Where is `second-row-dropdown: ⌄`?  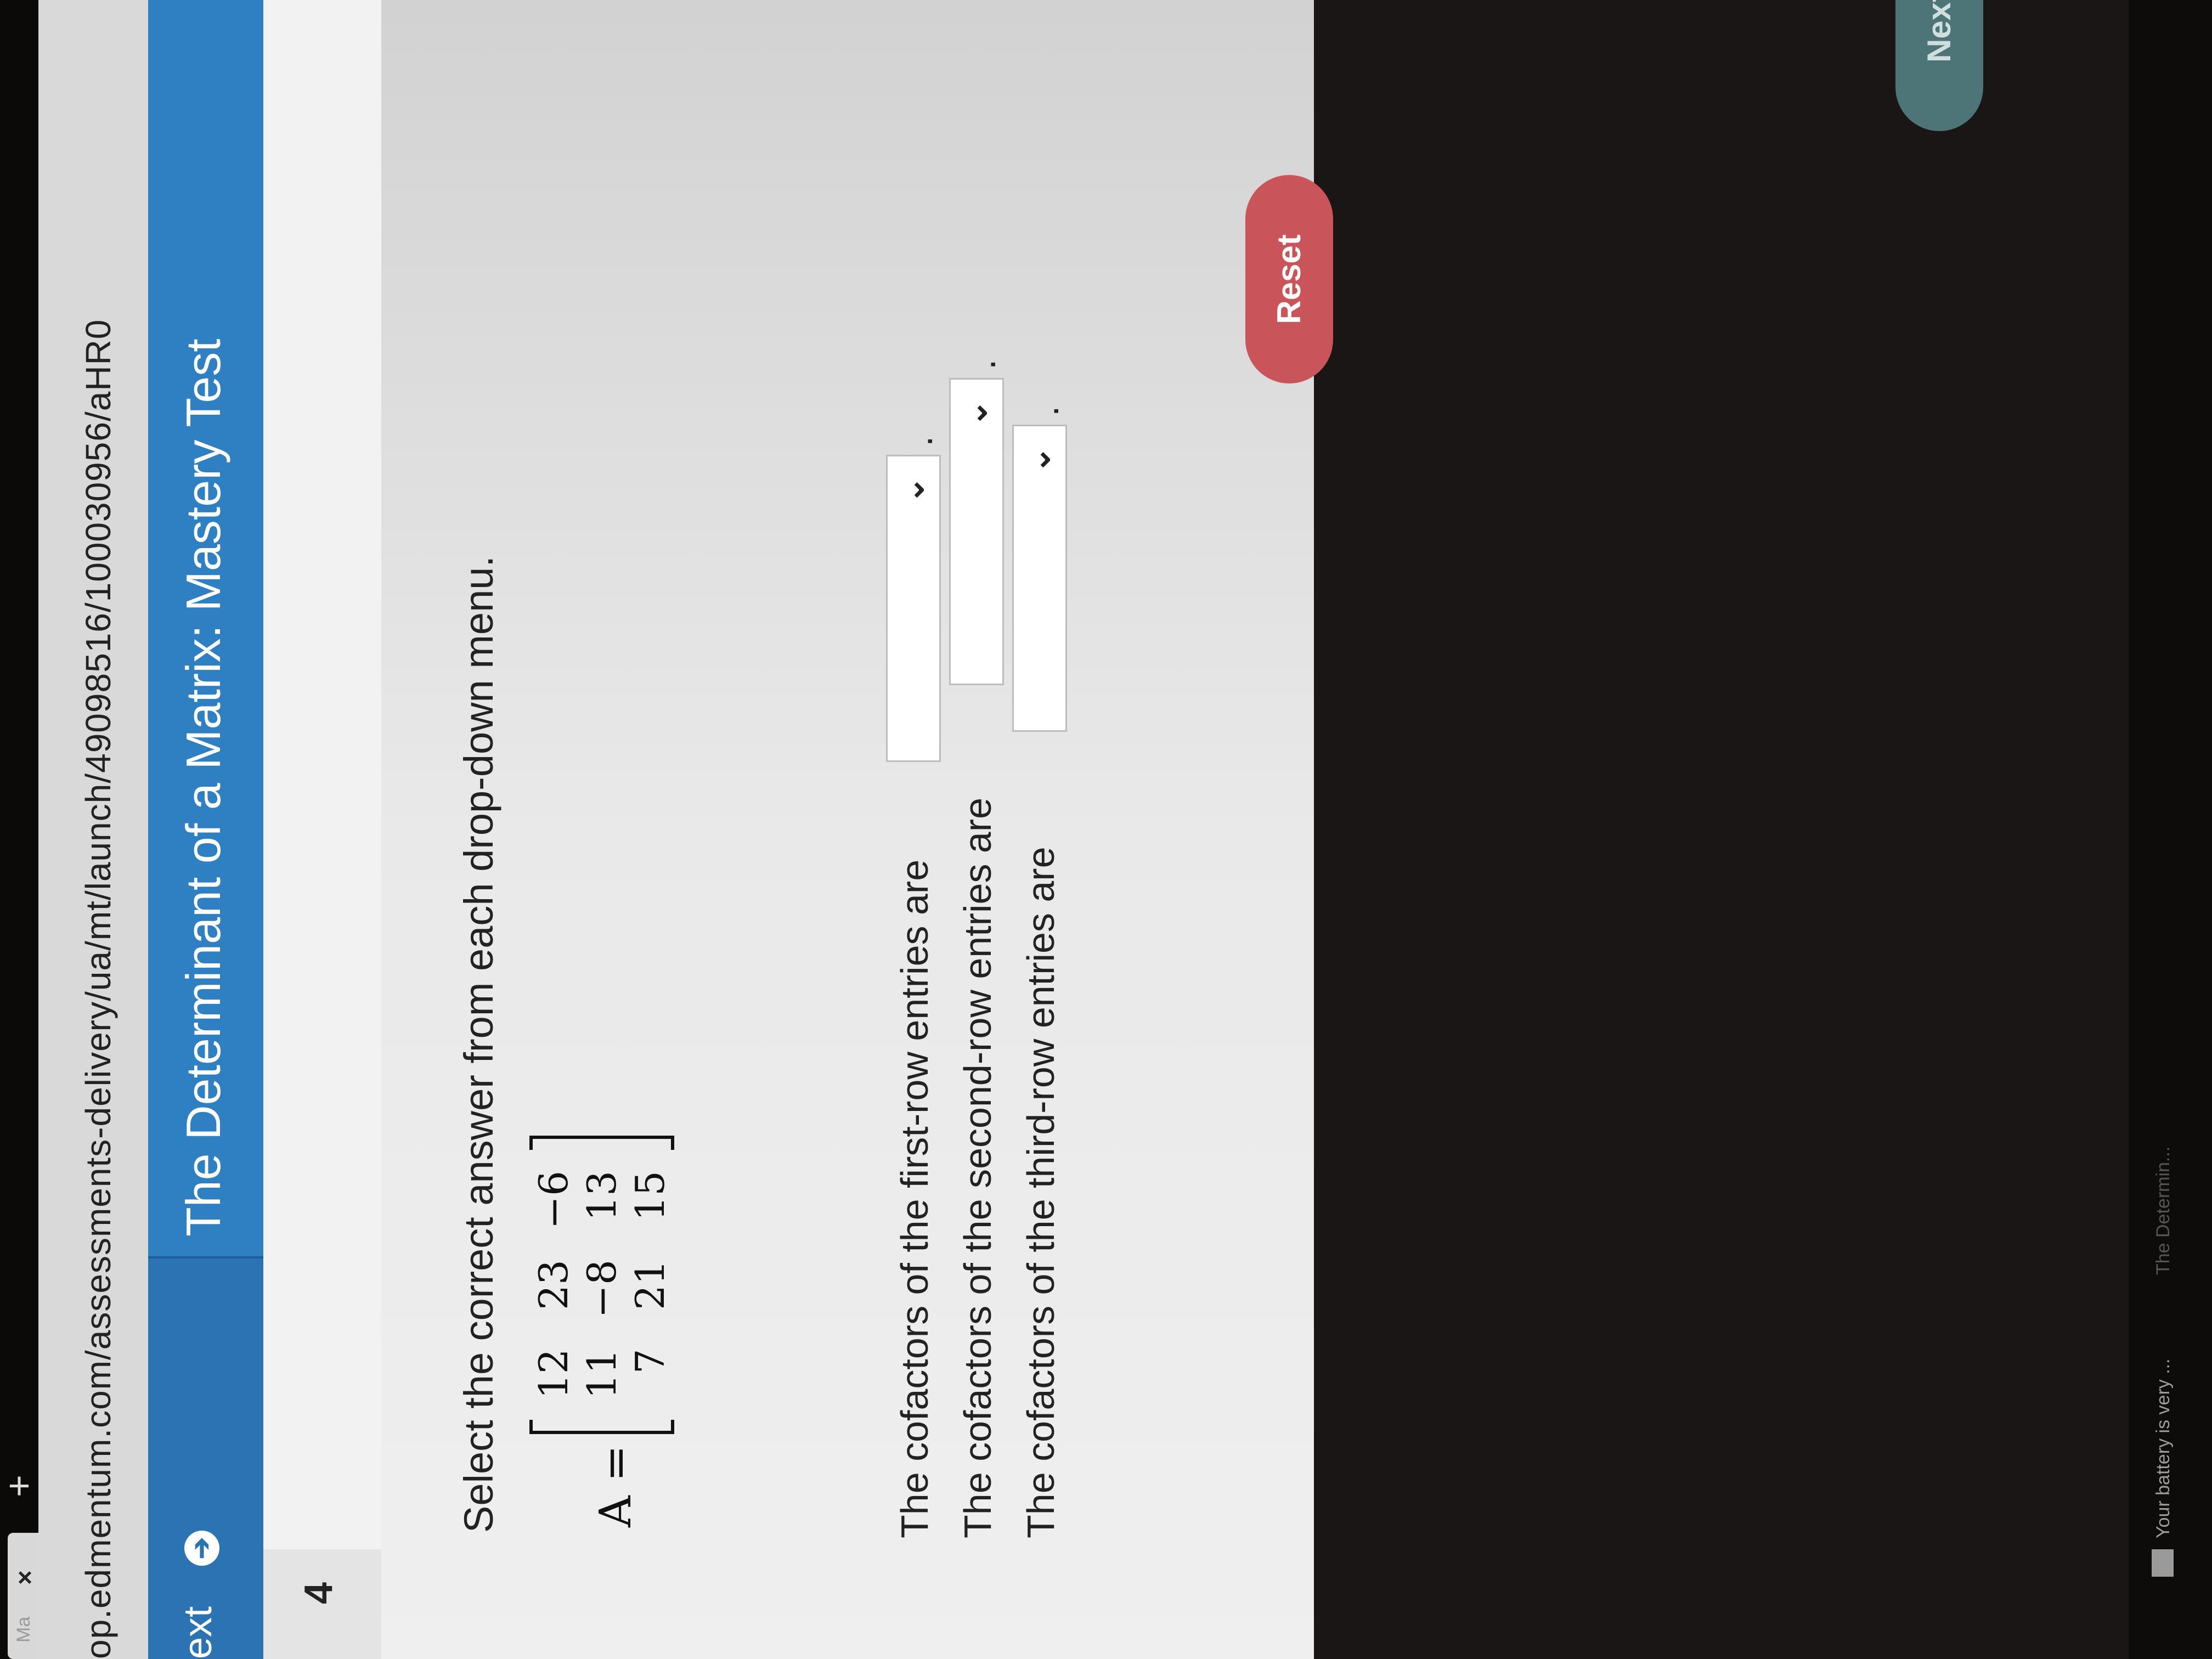 second-row-dropdown: ⌄ is located at coordinates (976, 531).